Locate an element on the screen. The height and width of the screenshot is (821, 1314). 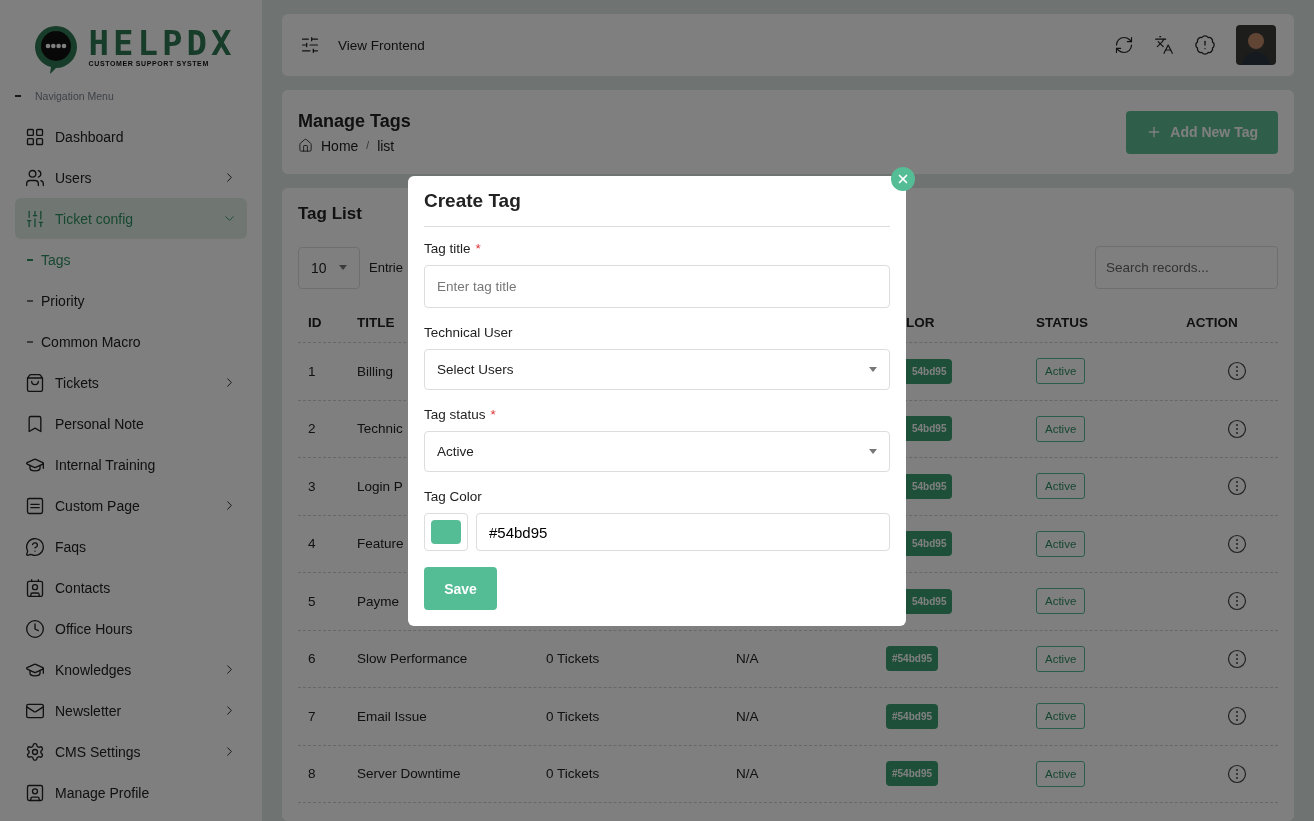
entries-label: Entrie is located at coordinates (386, 267).